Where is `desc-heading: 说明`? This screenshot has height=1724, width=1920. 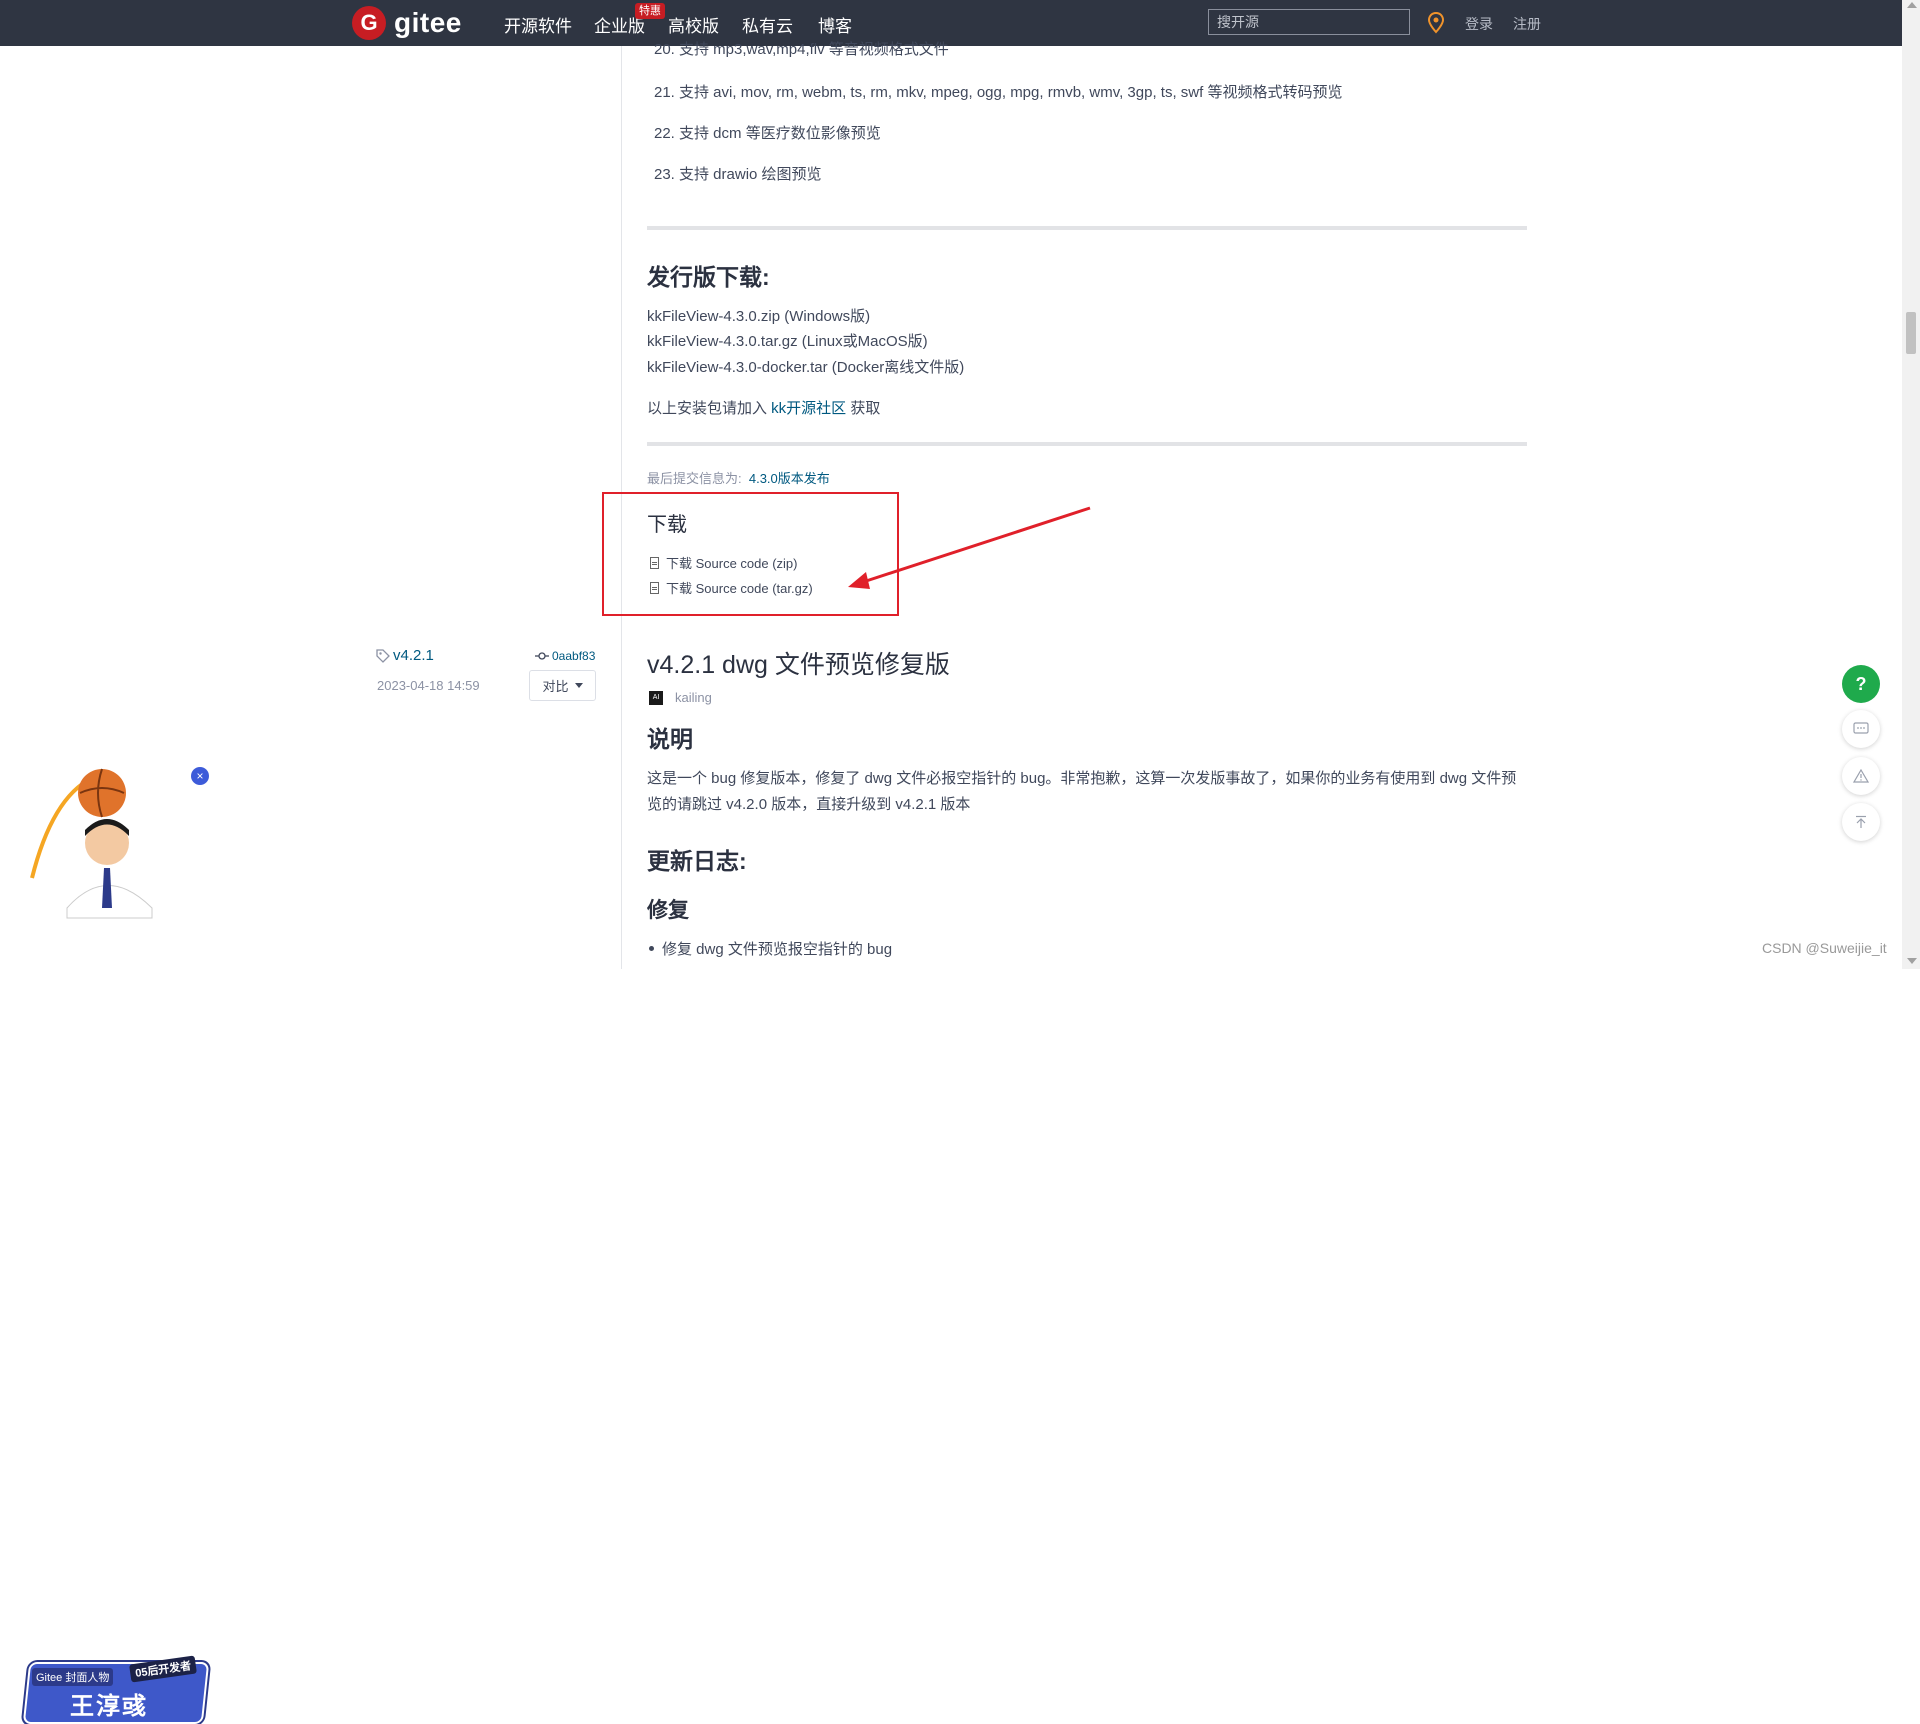
desc-heading: 说明 is located at coordinates (670, 739).